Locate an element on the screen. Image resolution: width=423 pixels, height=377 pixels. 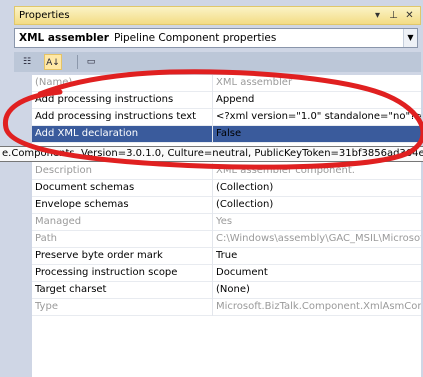
property-value: C:\Windows\assembly\GAC_MSIL\Microsoft is located at coordinates (318, 238).